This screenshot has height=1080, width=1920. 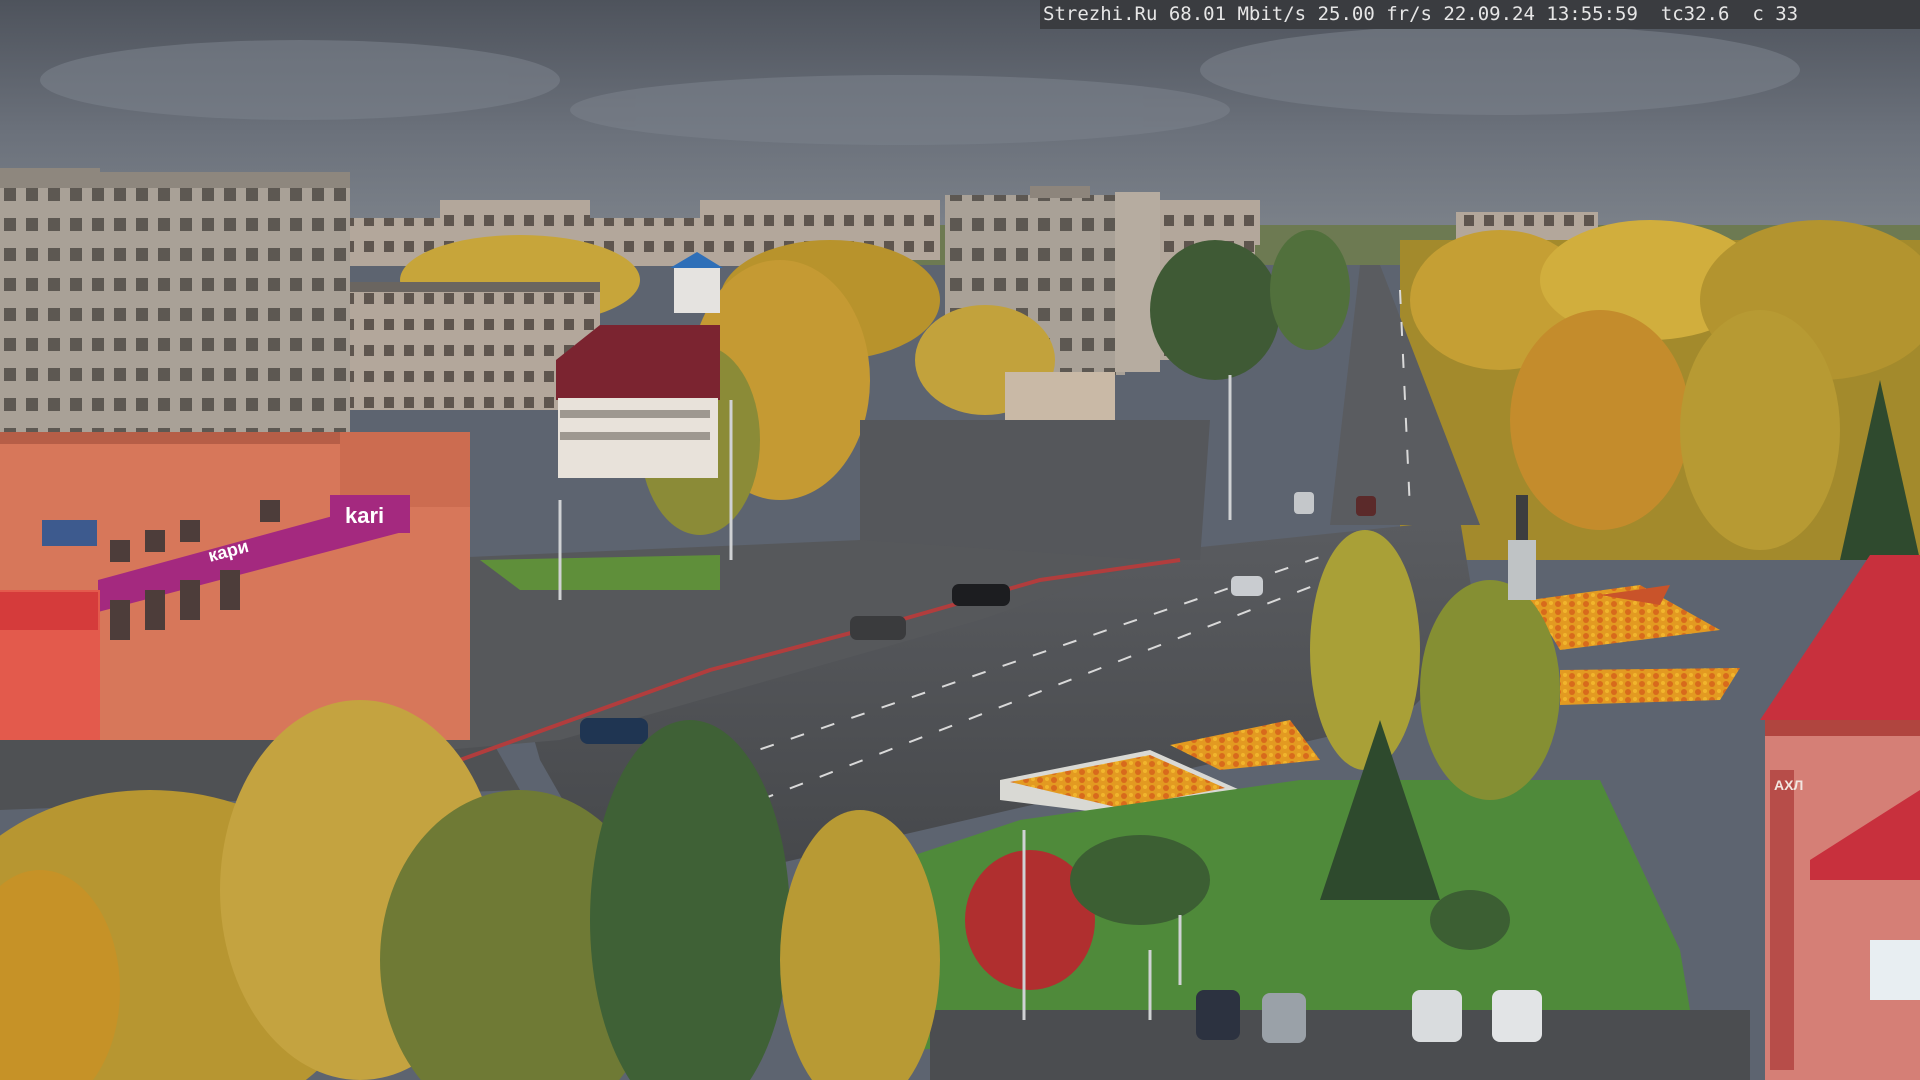 I want to click on kari-store: kari кари, so click(x=235, y=586).